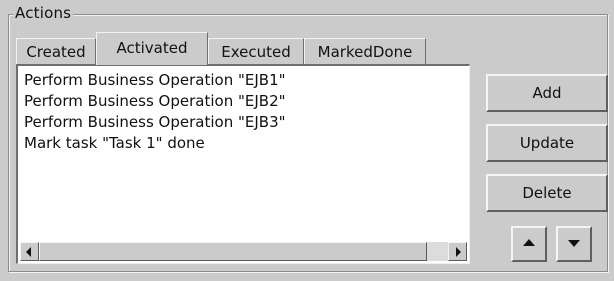 The width and height of the screenshot is (614, 281). I want to click on tab-created: Created, so click(56, 51).